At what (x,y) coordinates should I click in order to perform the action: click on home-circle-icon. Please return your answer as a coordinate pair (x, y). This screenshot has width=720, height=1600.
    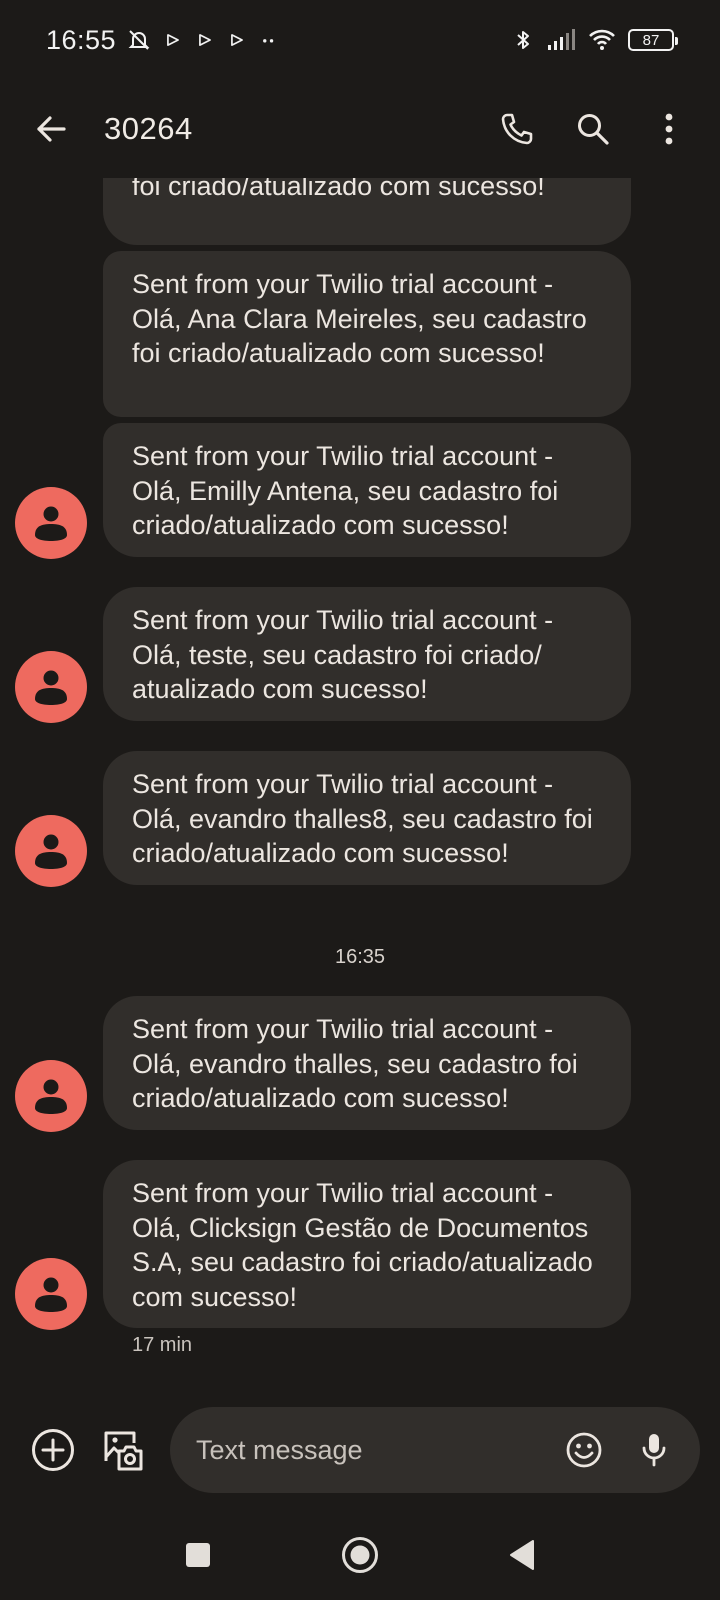
    Looking at the image, I should click on (360, 1555).